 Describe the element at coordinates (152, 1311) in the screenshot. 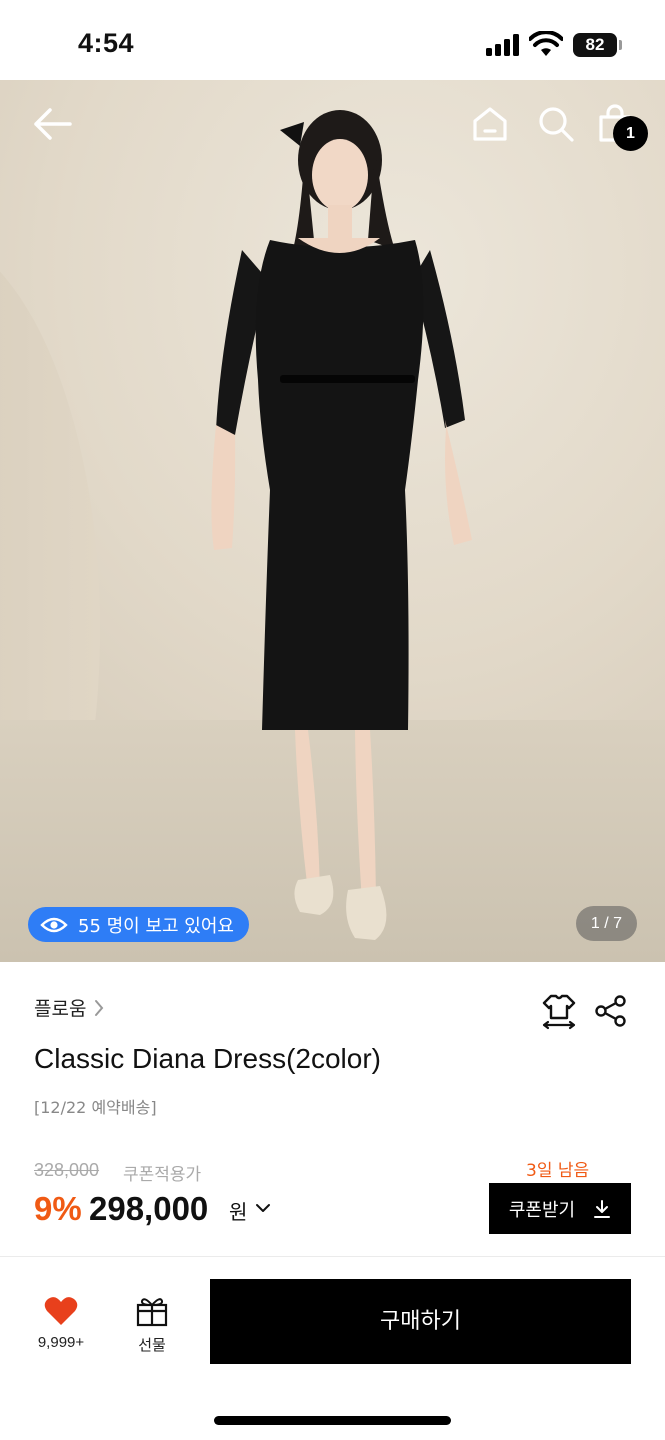

I see `gift-icon` at that location.